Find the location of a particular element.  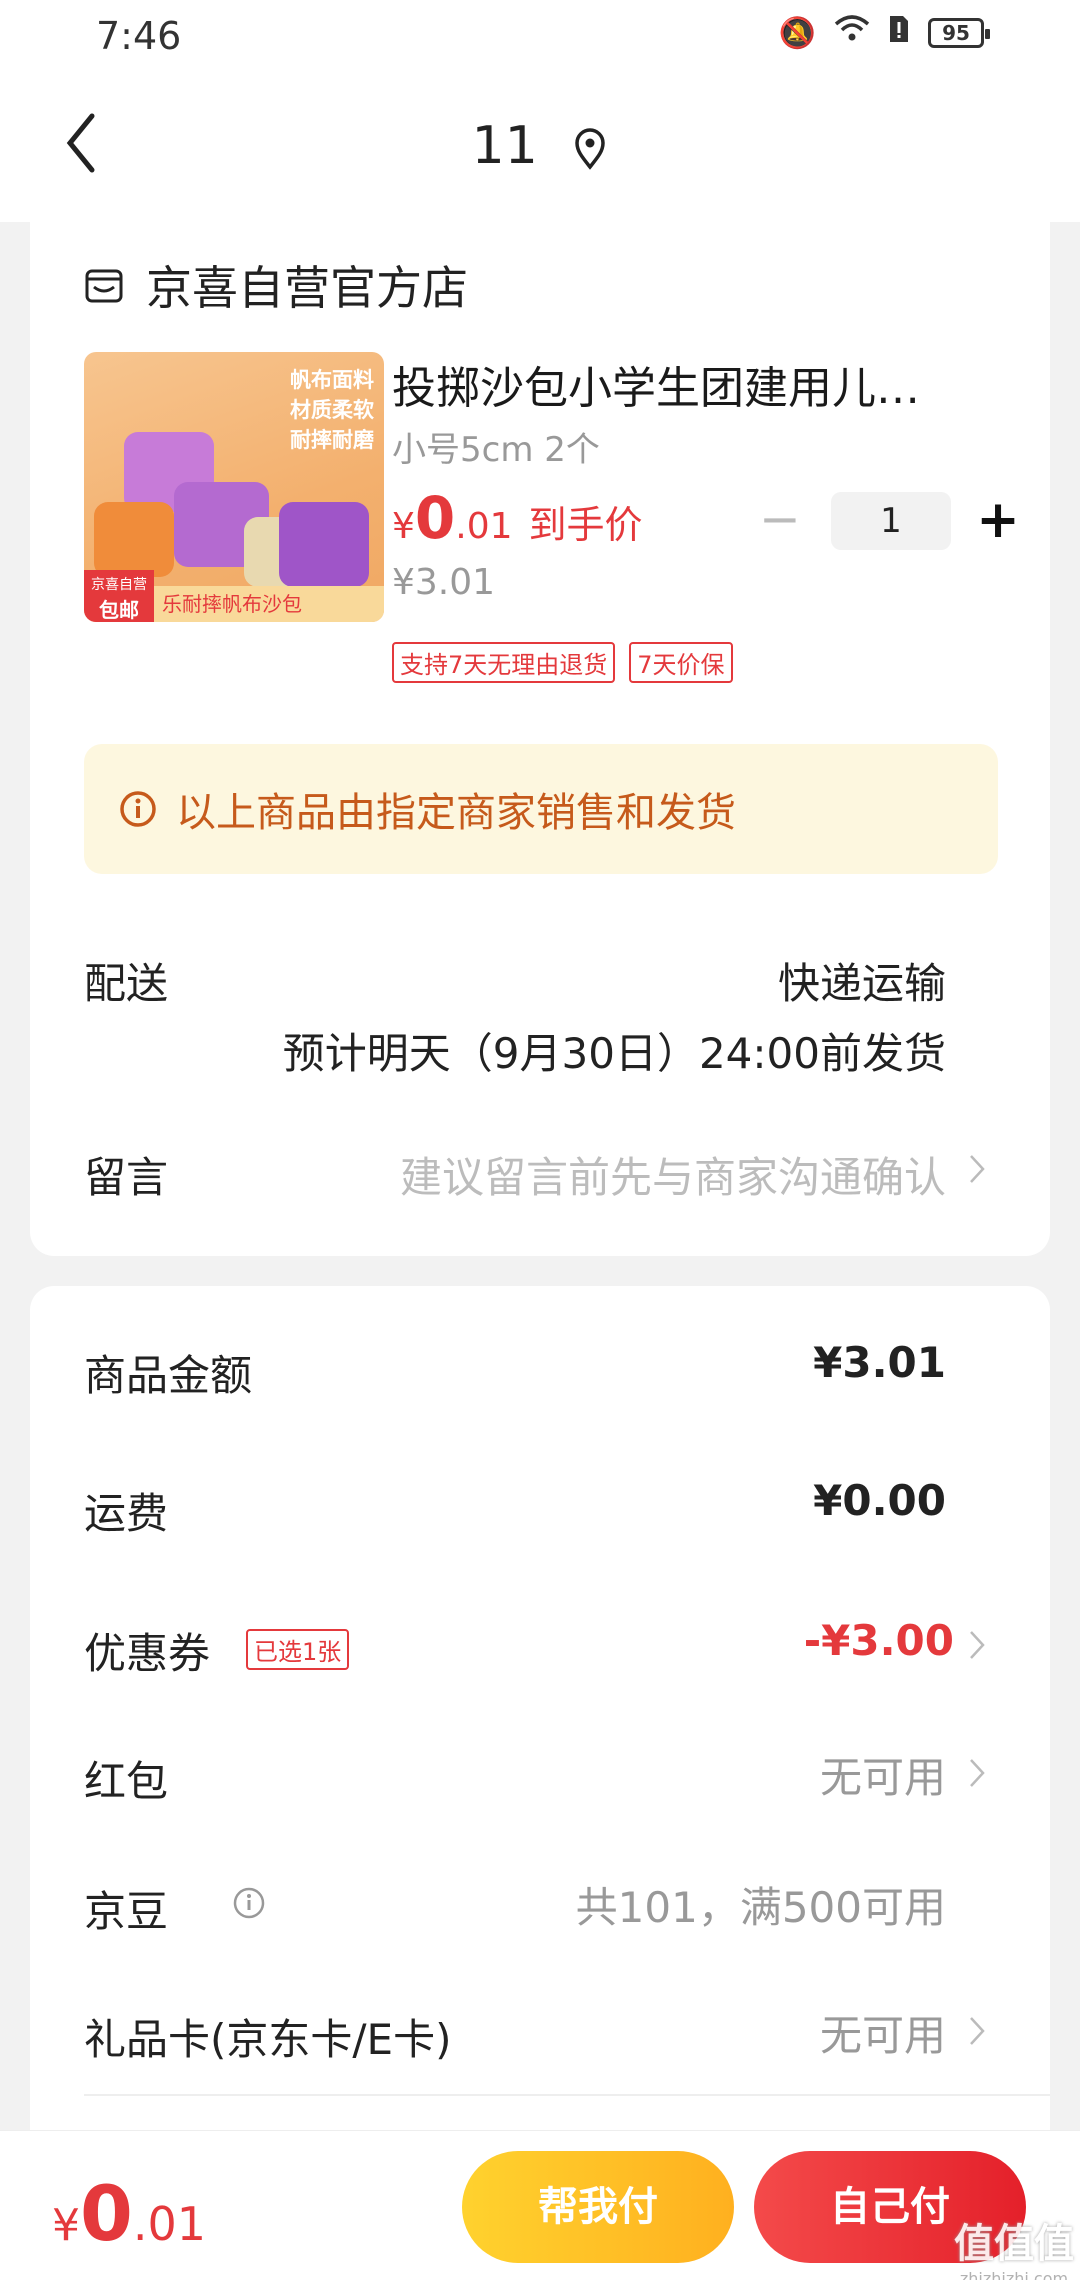

shop-icon is located at coordinates (104, 286).